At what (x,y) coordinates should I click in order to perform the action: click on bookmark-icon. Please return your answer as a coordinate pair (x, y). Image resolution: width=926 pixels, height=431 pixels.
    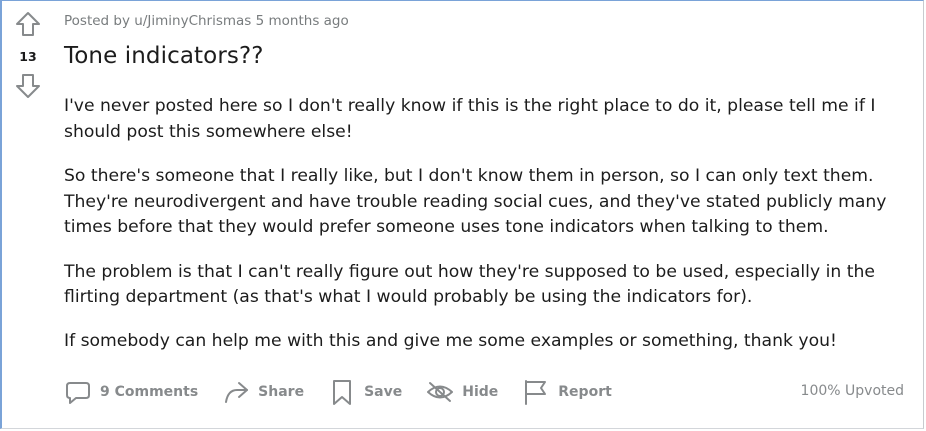
    Looking at the image, I should click on (342, 392).